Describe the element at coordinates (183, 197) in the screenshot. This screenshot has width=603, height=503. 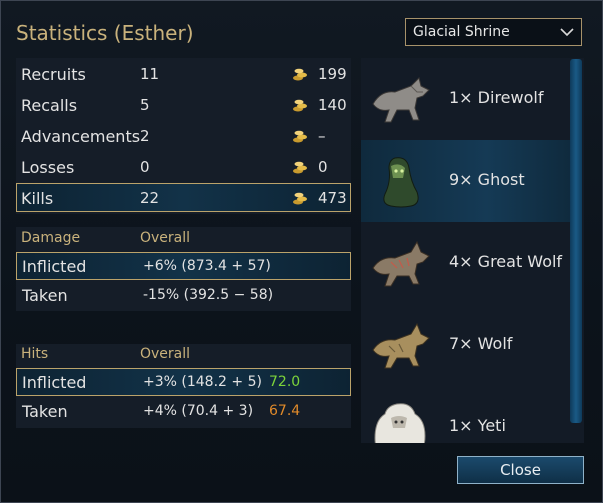
I see `summary-row-kills: Kills 22 473` at that location.